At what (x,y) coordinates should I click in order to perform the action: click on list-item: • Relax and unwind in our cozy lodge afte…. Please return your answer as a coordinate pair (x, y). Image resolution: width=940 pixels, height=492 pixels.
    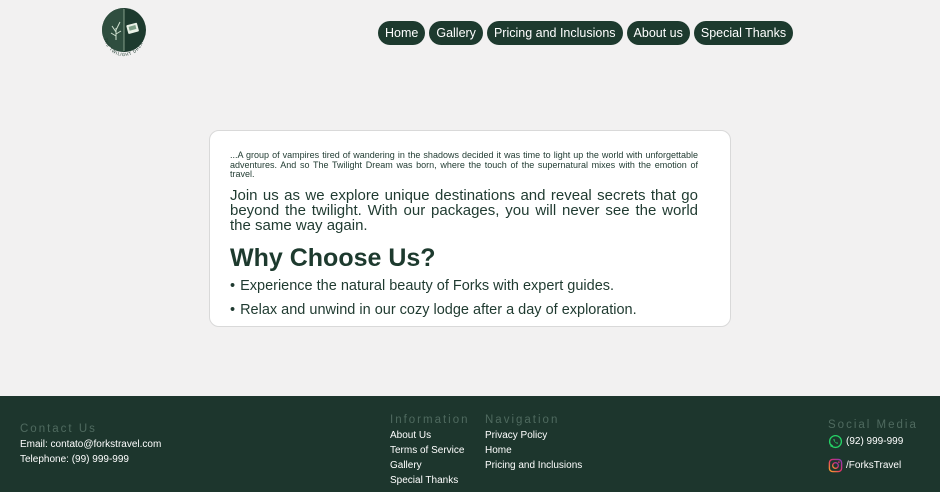
    Looking at the image, I should click on (464, 310).